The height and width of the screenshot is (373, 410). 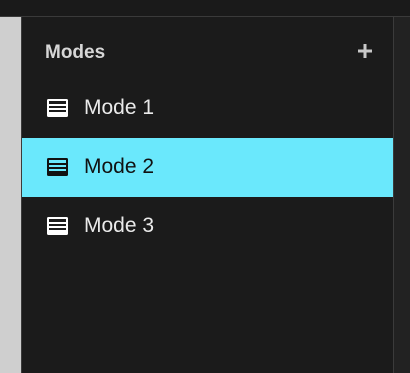 I want to click on mode-label: Mode 2, so click(x=119, y=166).